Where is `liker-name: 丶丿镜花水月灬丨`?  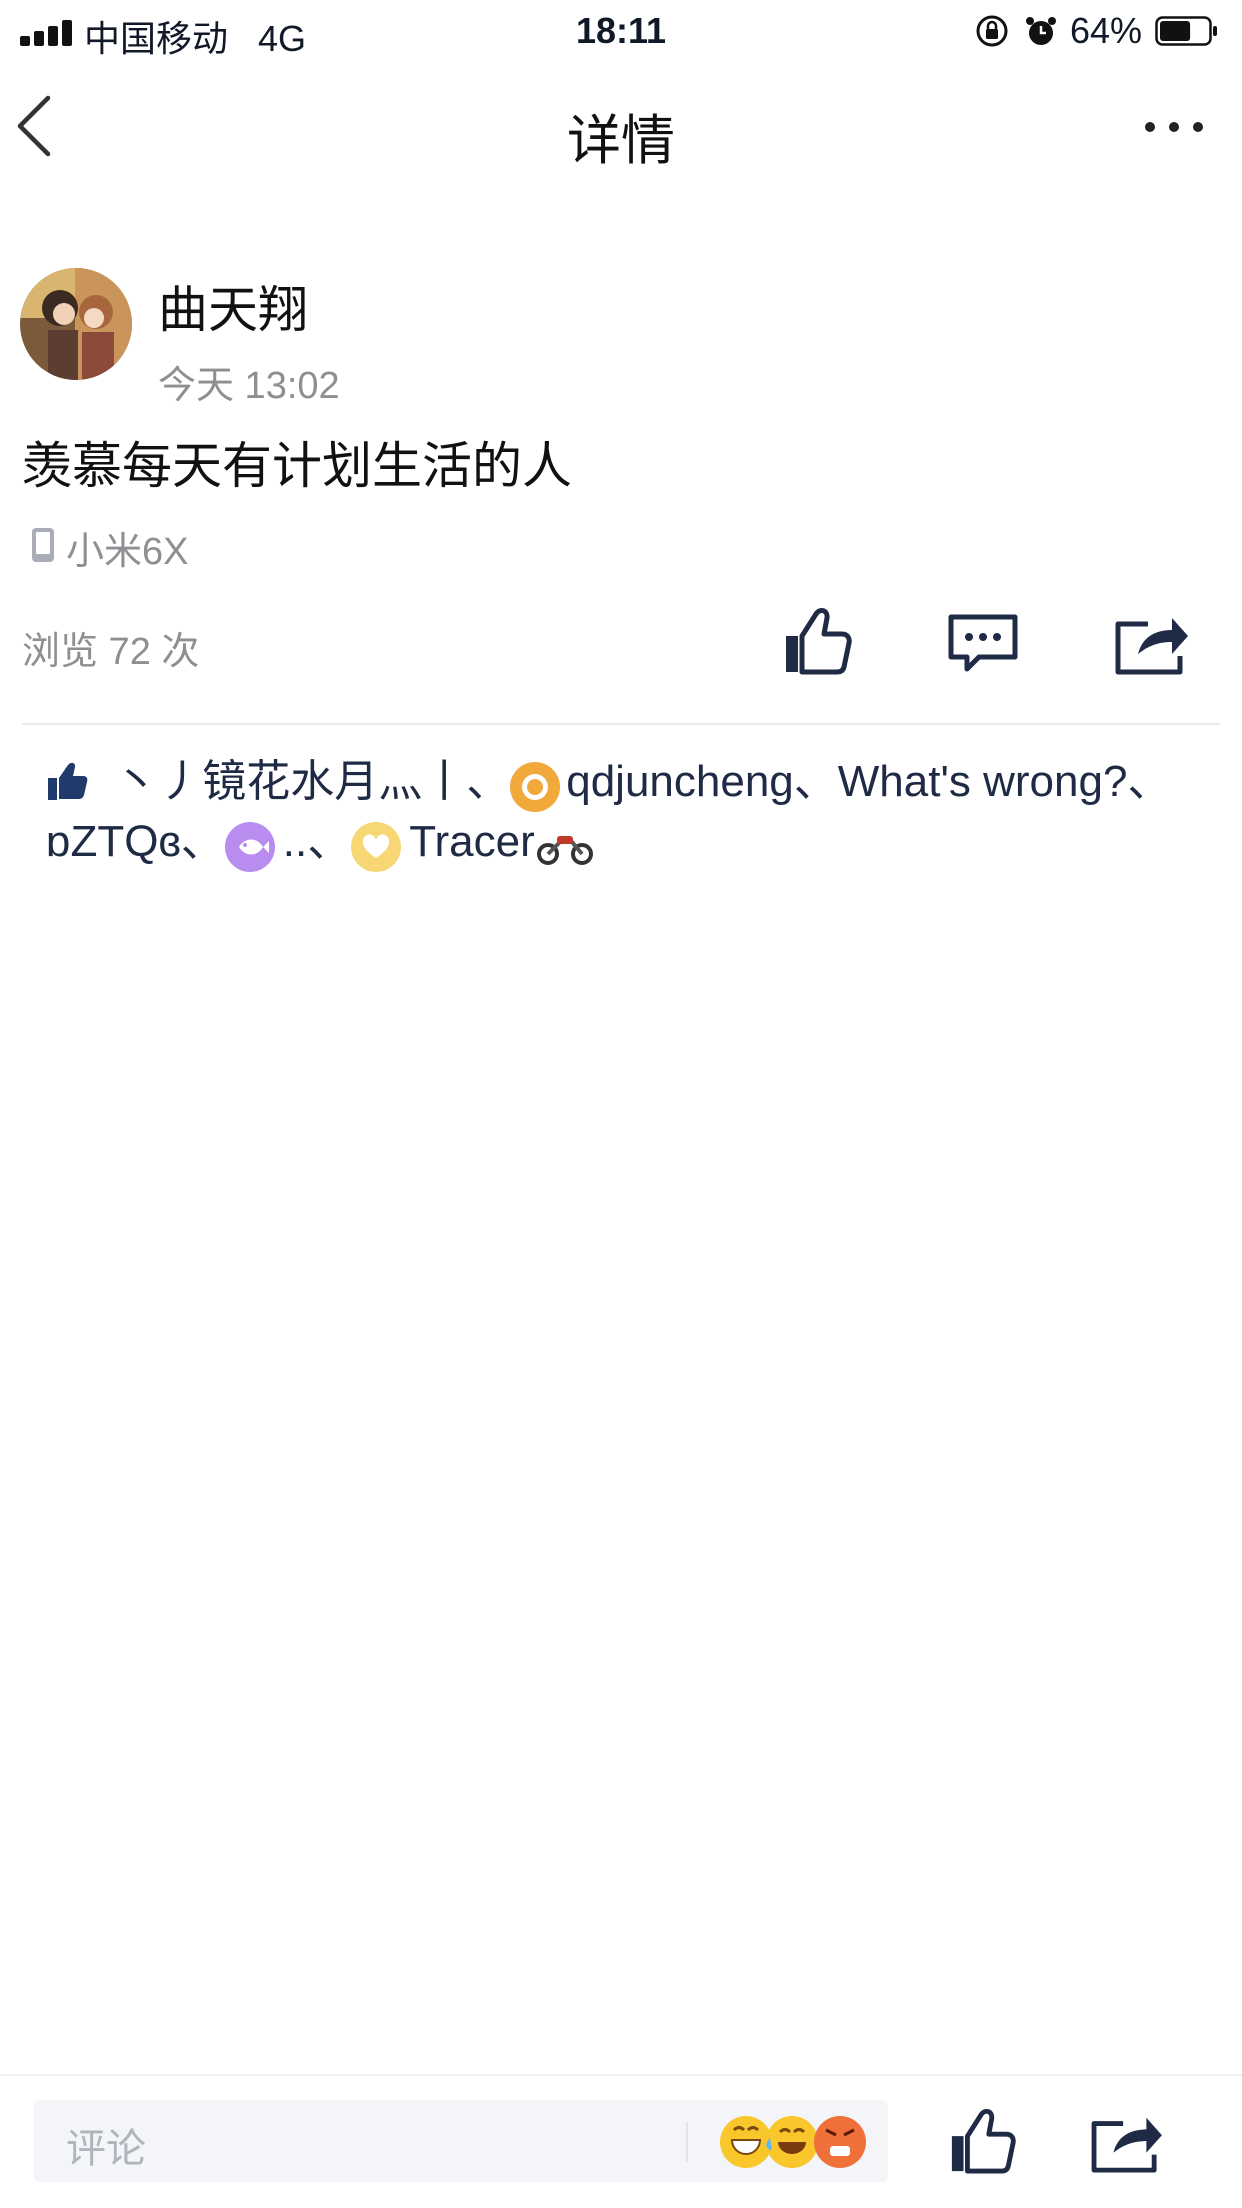
liker-name: 丶丿镜花水月灬丨 is located at coordinates (290, 781).